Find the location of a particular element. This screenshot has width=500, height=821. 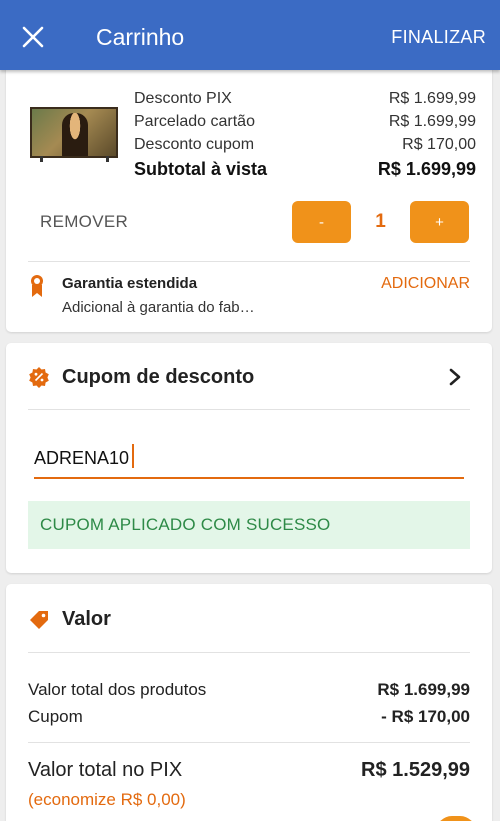

total-label: Valor total no PIX is located at coordinates (105, 770).